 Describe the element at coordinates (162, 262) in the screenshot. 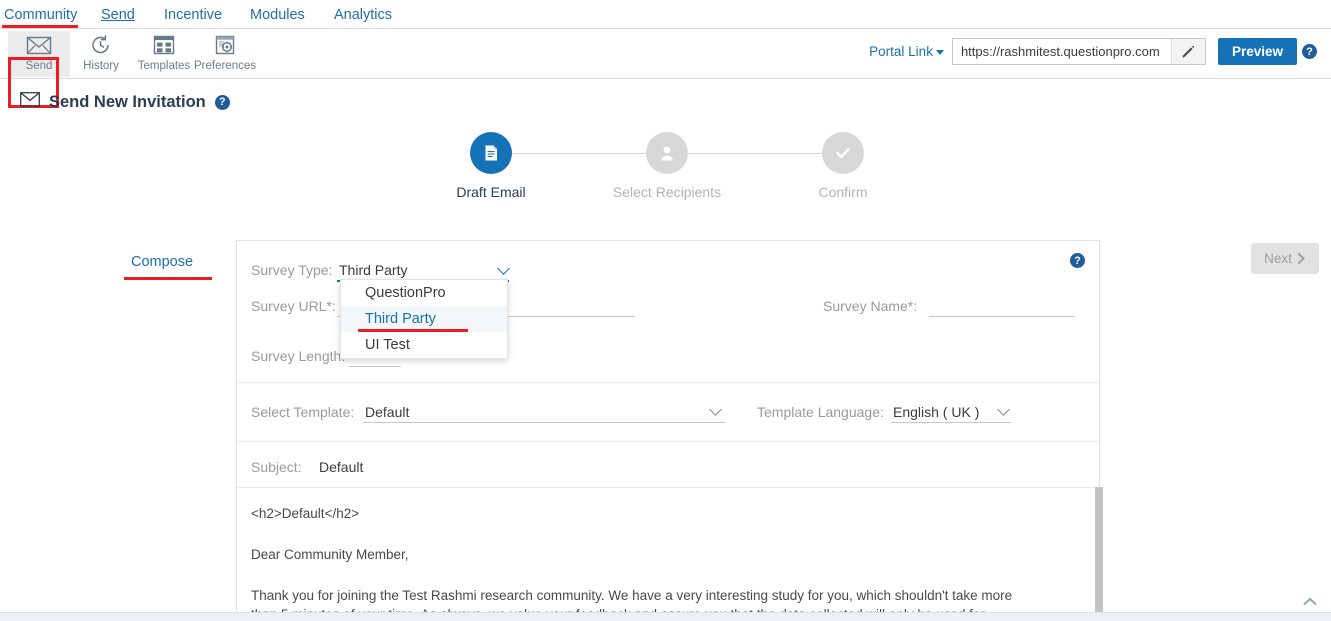

I see `compose-tab: Compose` at that location.